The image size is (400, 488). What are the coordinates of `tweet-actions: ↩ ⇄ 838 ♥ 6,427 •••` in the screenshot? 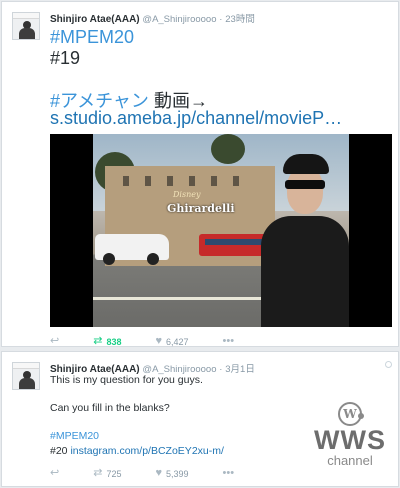 It's located at (159, 341).